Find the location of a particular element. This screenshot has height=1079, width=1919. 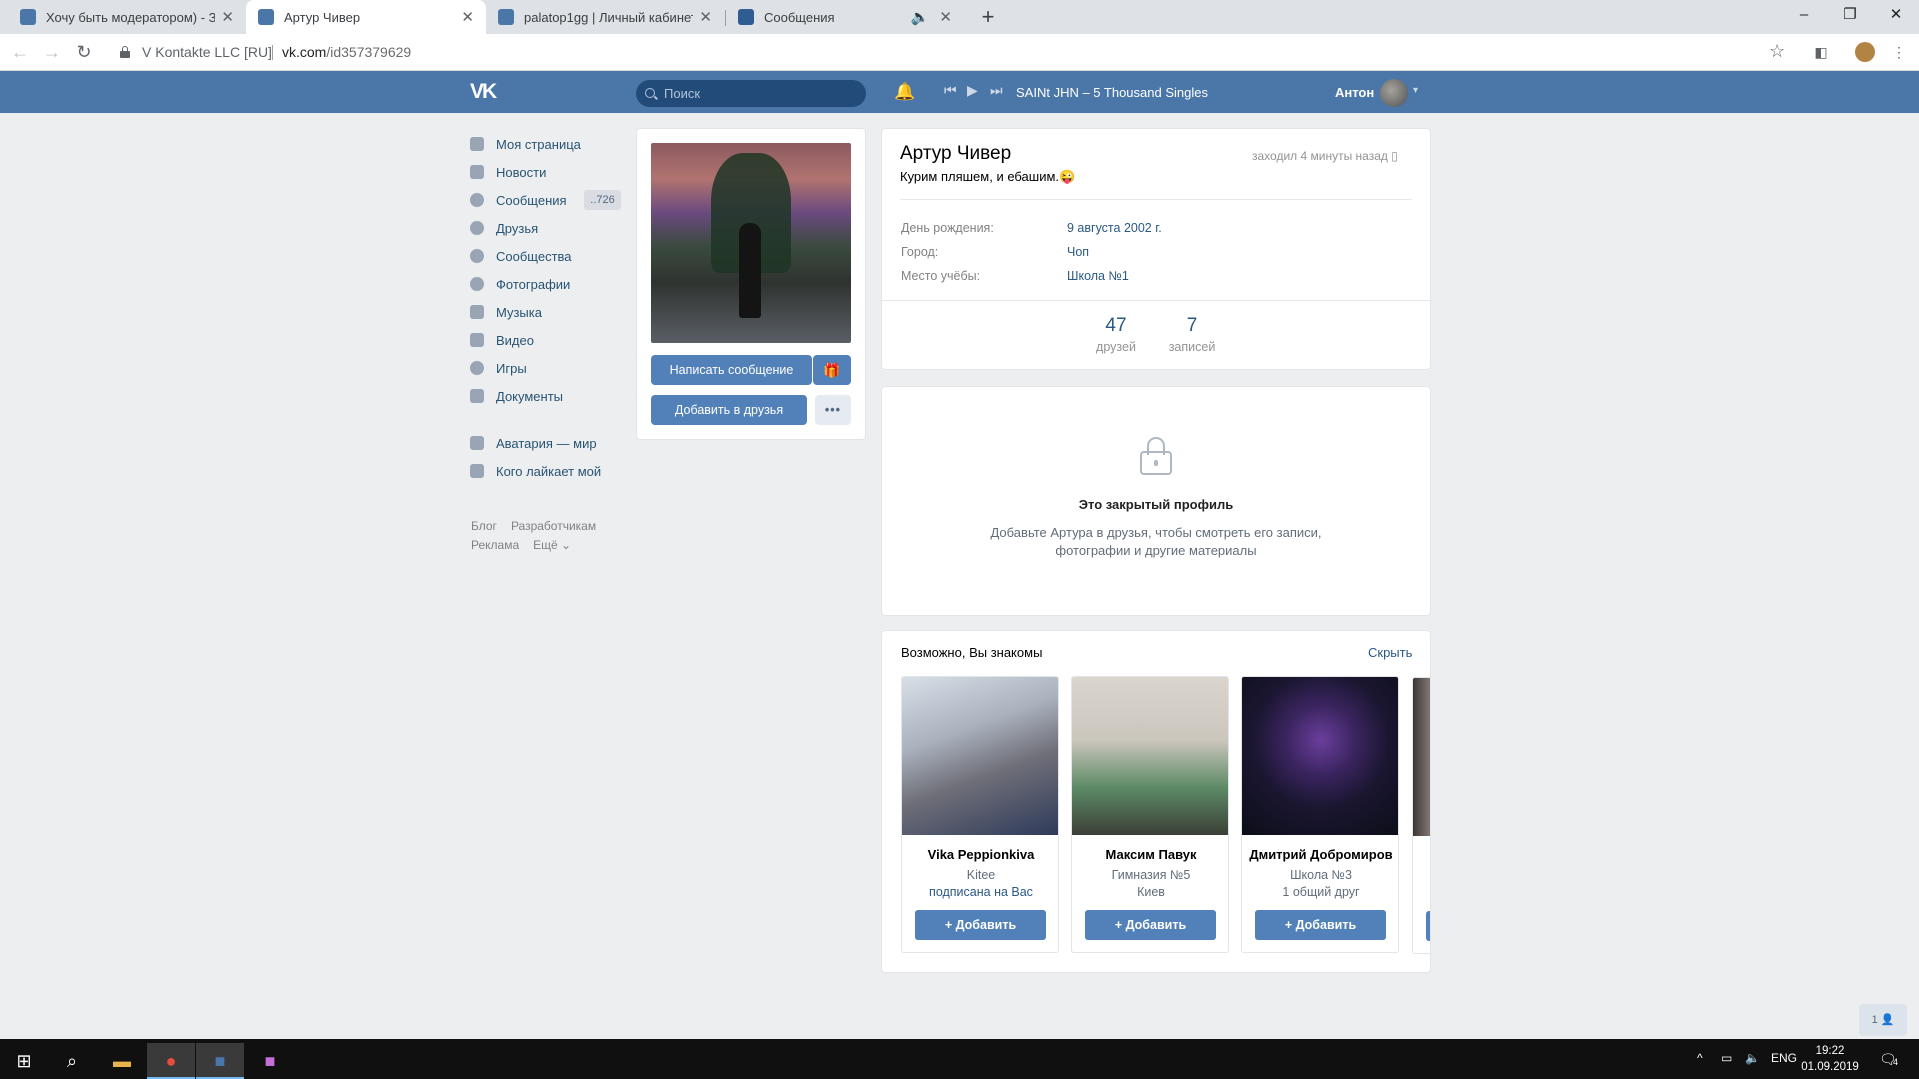

info-city: Чоп is located at coordinates (1078, 252).